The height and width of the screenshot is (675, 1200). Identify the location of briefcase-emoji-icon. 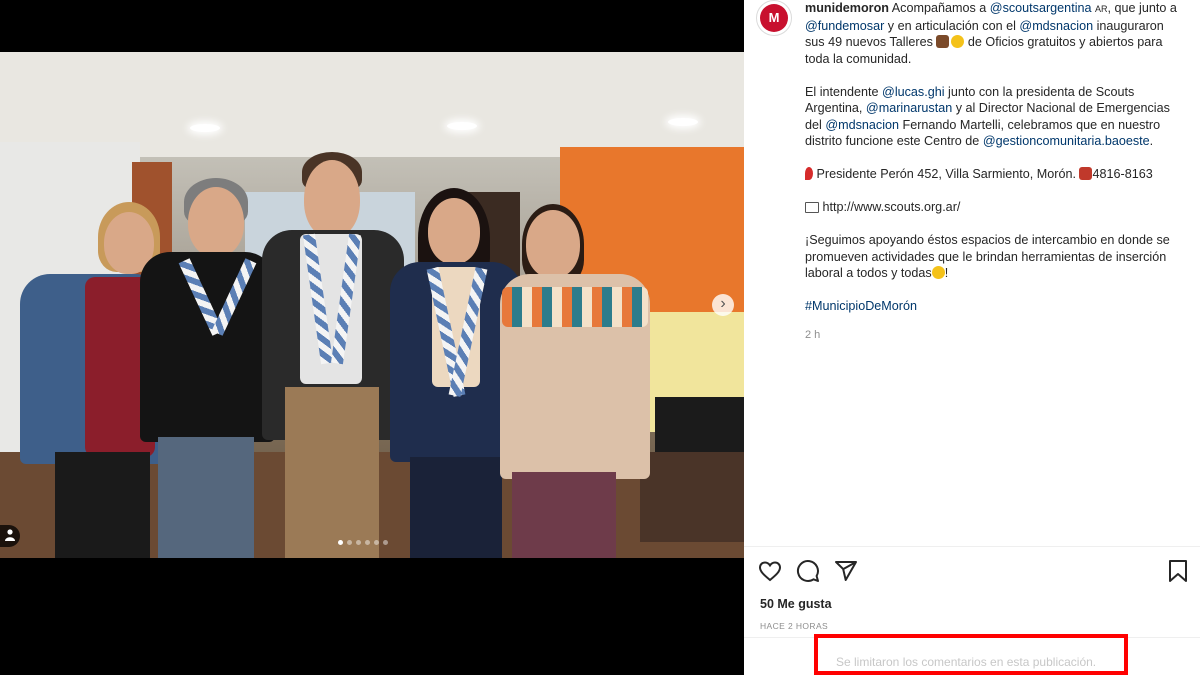
(943, 41).